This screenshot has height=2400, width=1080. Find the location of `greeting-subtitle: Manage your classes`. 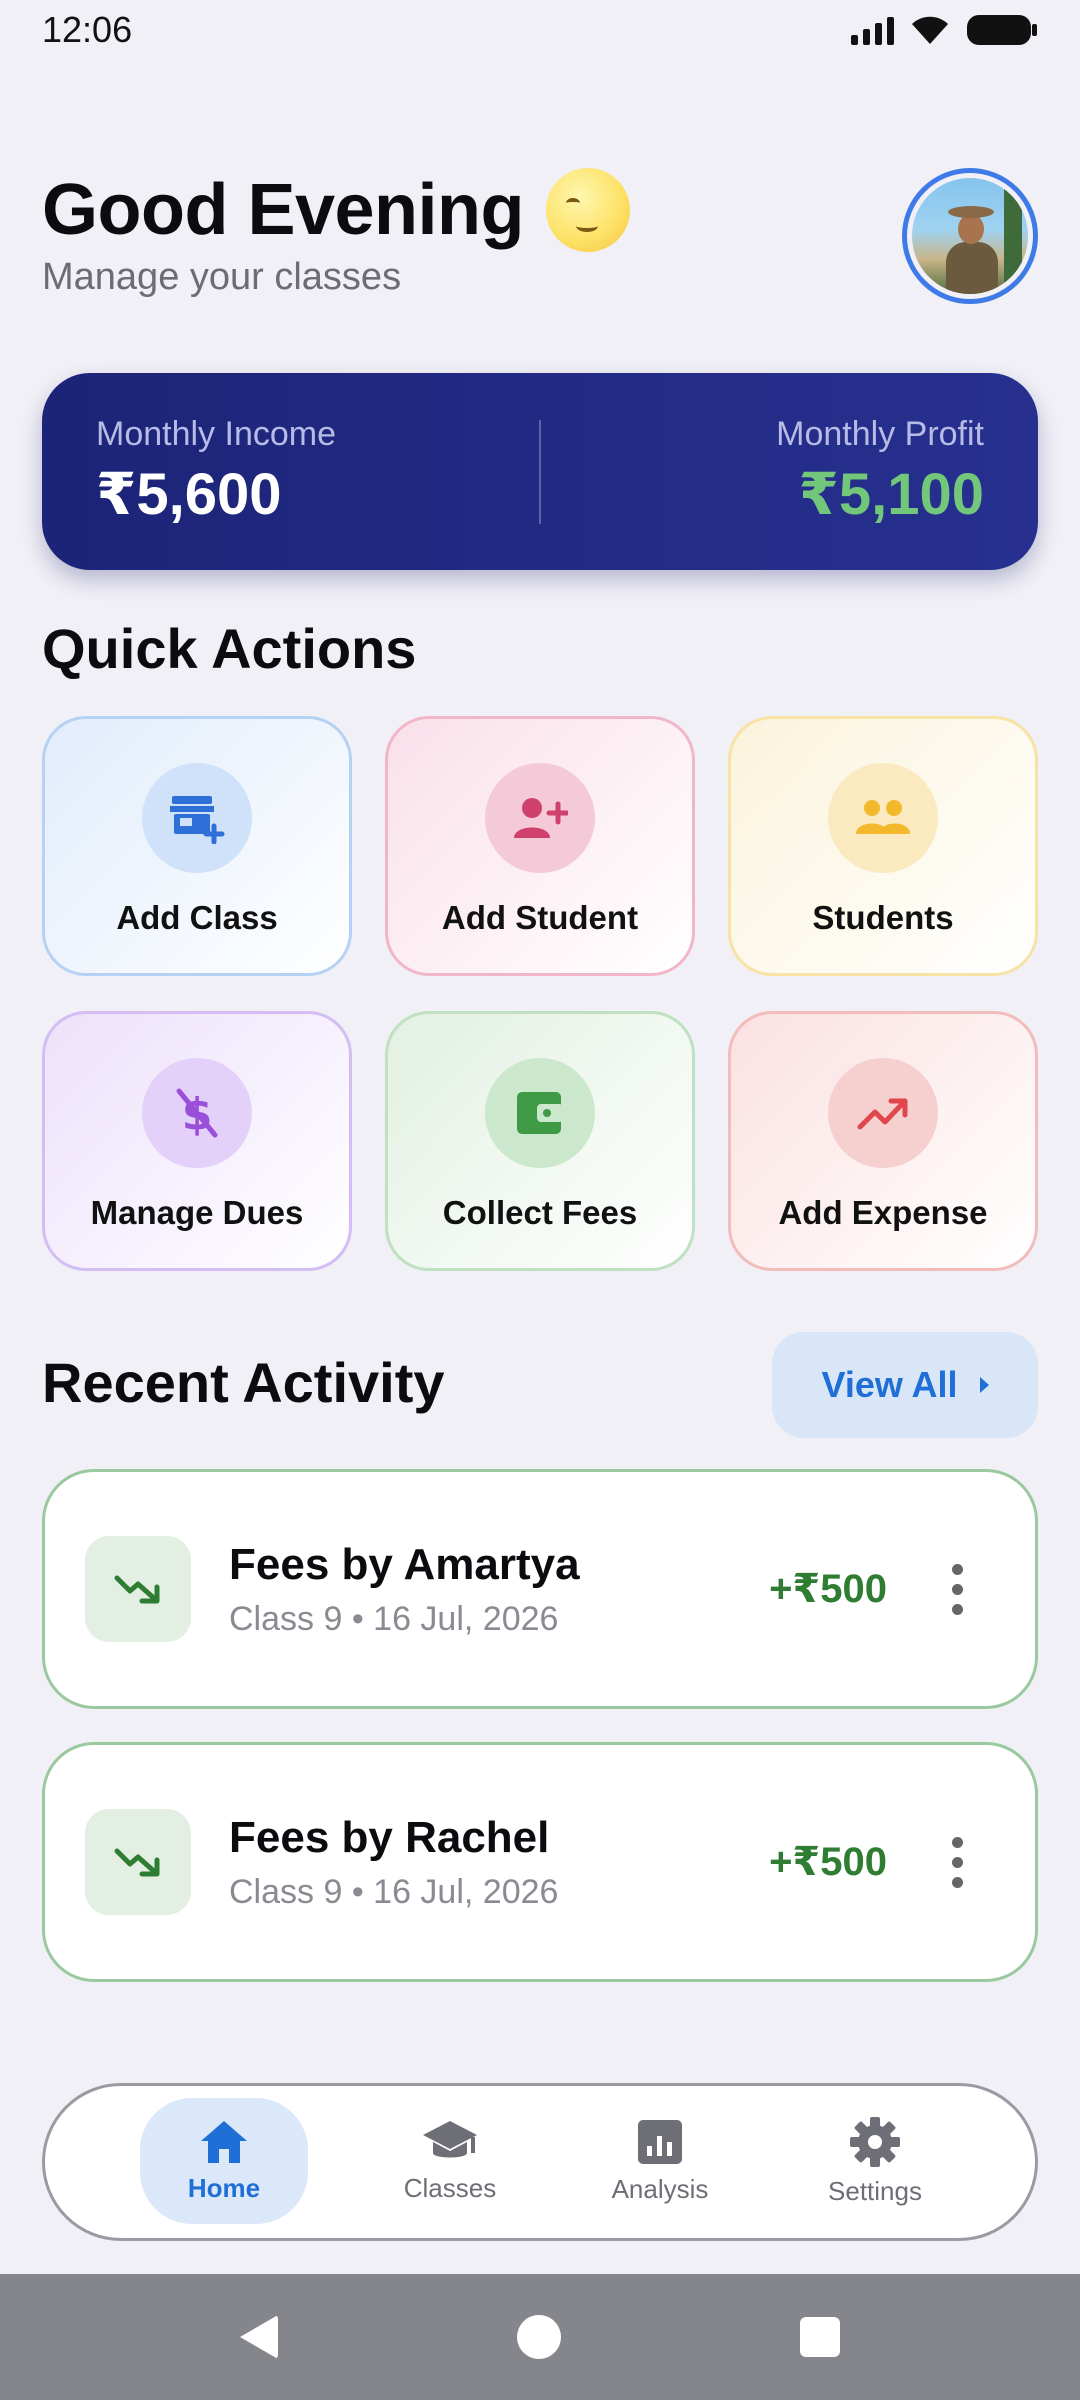

greeting-subtitle: Manage your classes is located at coordinates (222, 277).